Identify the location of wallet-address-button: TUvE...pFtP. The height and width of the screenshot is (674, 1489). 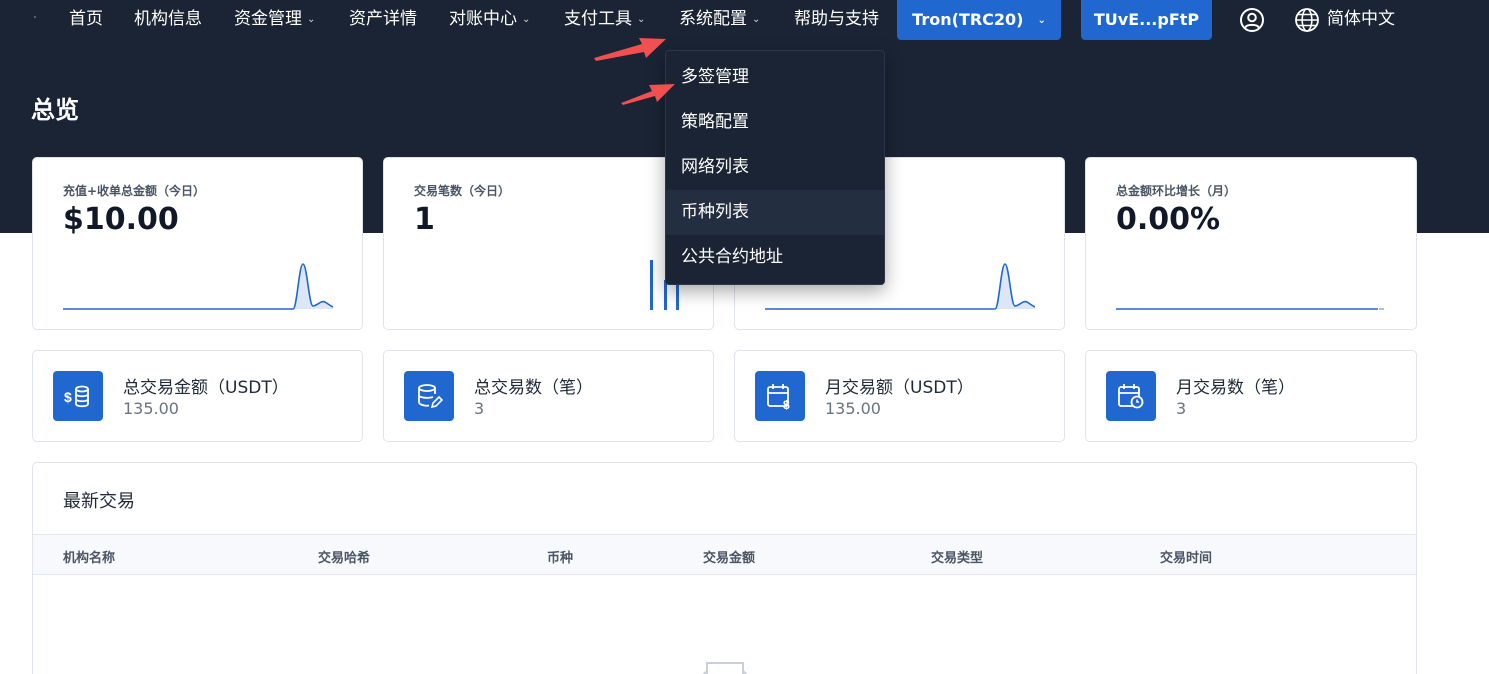
(1146, 20).